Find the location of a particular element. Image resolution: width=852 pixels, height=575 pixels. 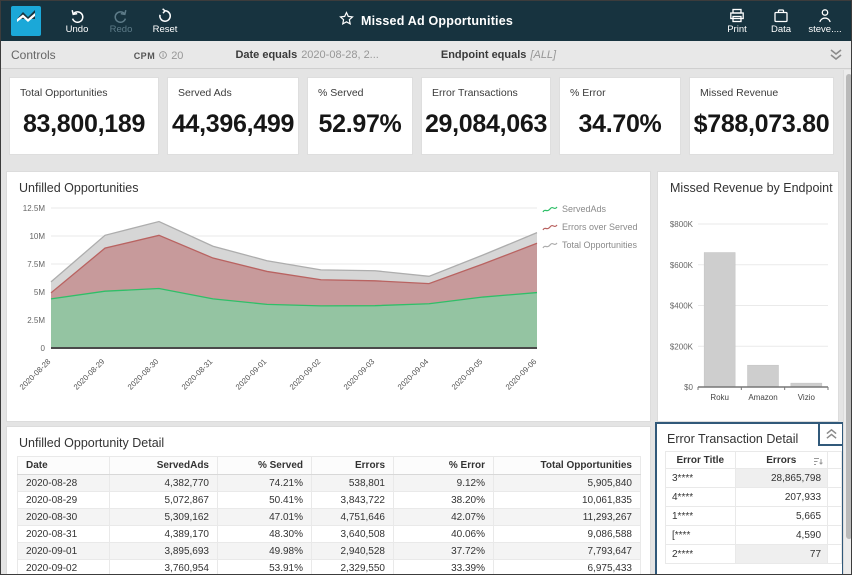

table-cell: 4,751,646 is located at coordinates (352, 517).